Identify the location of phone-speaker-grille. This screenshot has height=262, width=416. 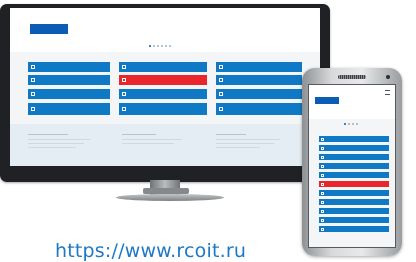
(352, 77).